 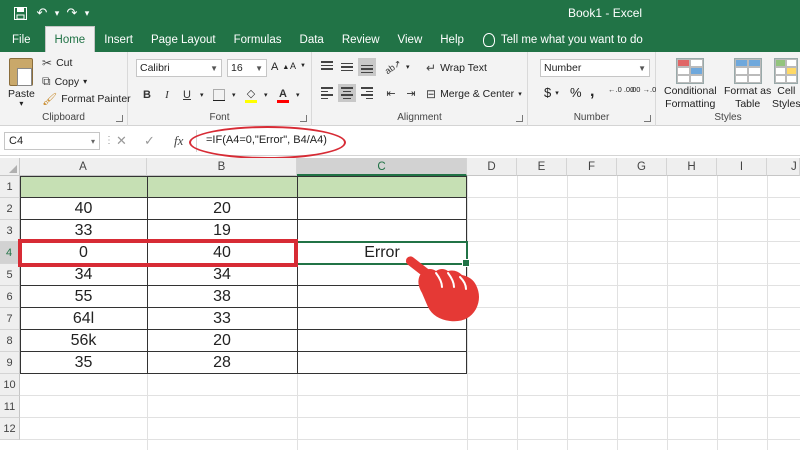 I want to click on merge-center-button: ⊟ Merge & Center ▾, so click(x=474, y=94).